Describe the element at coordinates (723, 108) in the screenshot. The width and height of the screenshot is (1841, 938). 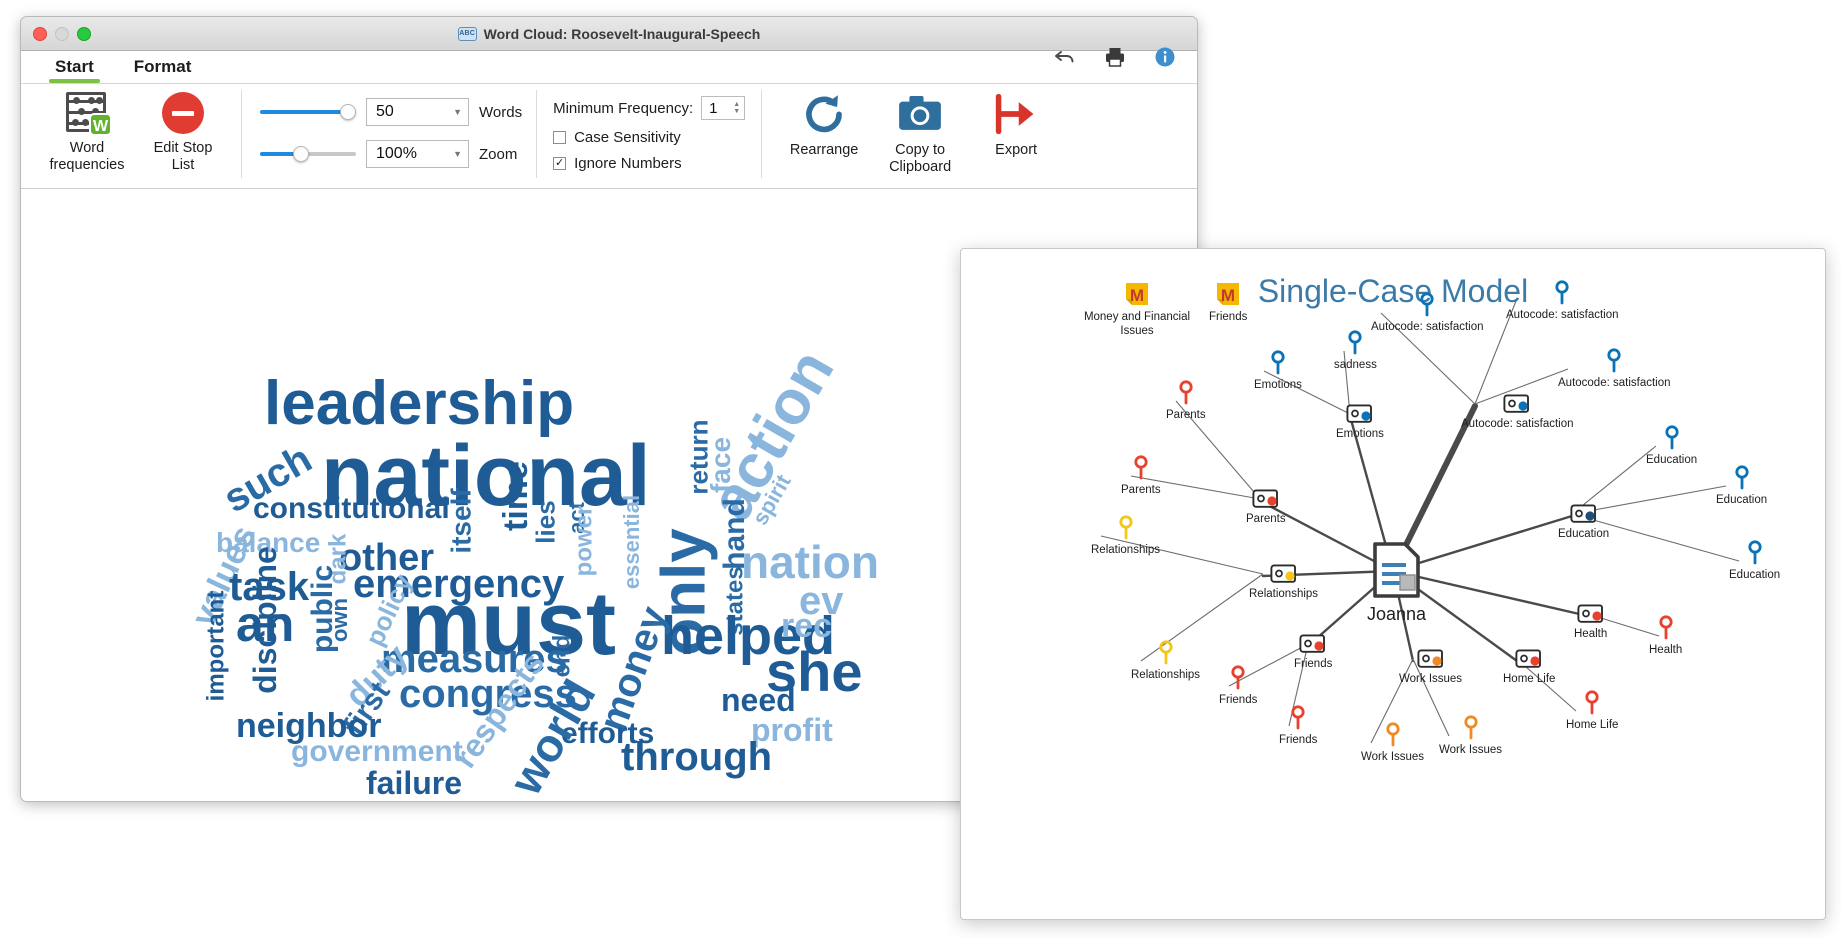
I see `minimum-frequency-stepper: 1 ▲ ▼` at that location.